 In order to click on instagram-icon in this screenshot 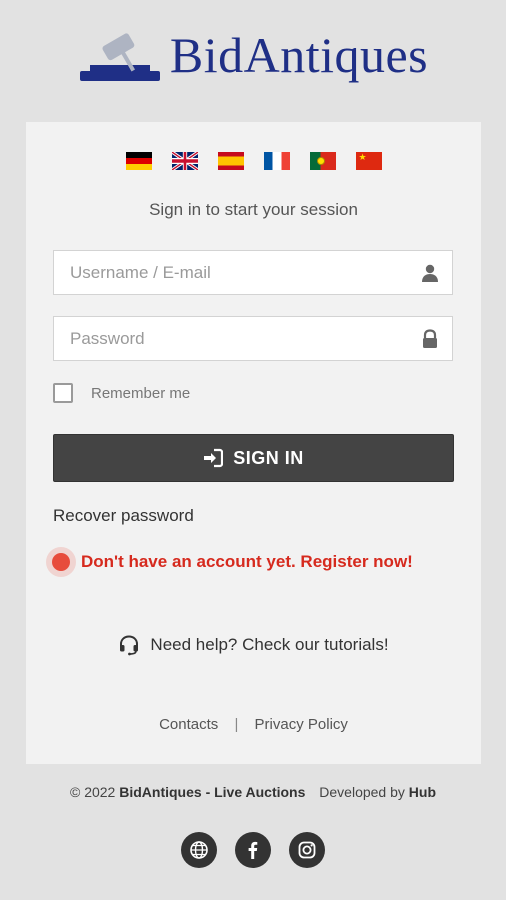, I will do `click(307, 850)`.